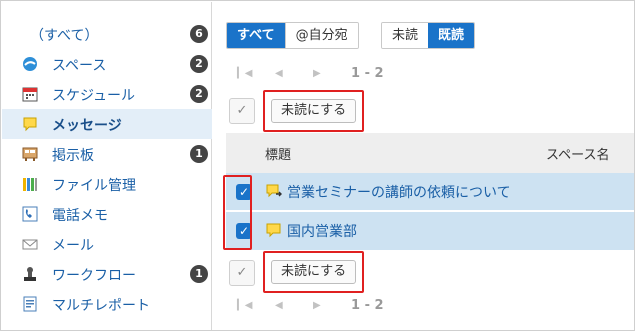 This screenshot has width=635, height=331. What do you see at coordinates (64, 36) in the screenshot?
I see `sidebar-item-label: （すべて）` at bounding box center [64, 36].